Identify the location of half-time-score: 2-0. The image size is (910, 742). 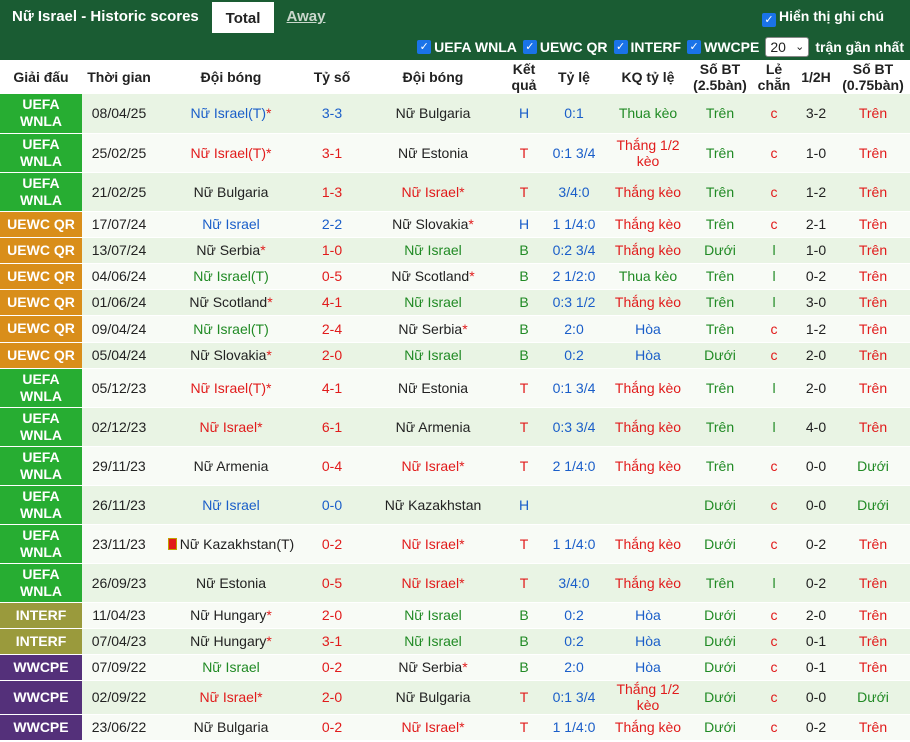
(816, 355).